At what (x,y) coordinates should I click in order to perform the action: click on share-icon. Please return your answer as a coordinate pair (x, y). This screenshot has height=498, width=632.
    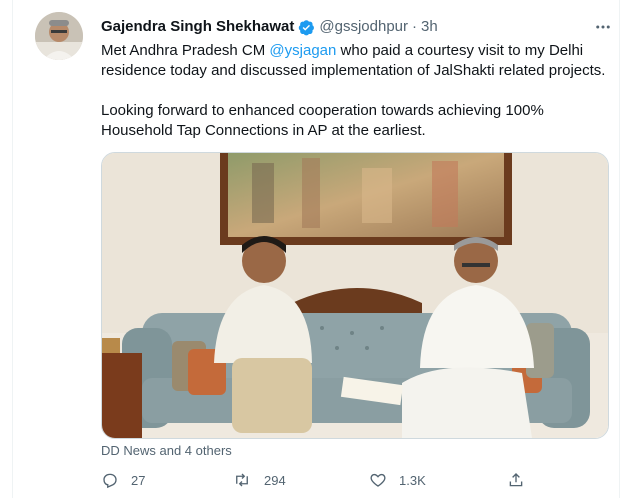
    Looking at the image, I should click on (516, 480).